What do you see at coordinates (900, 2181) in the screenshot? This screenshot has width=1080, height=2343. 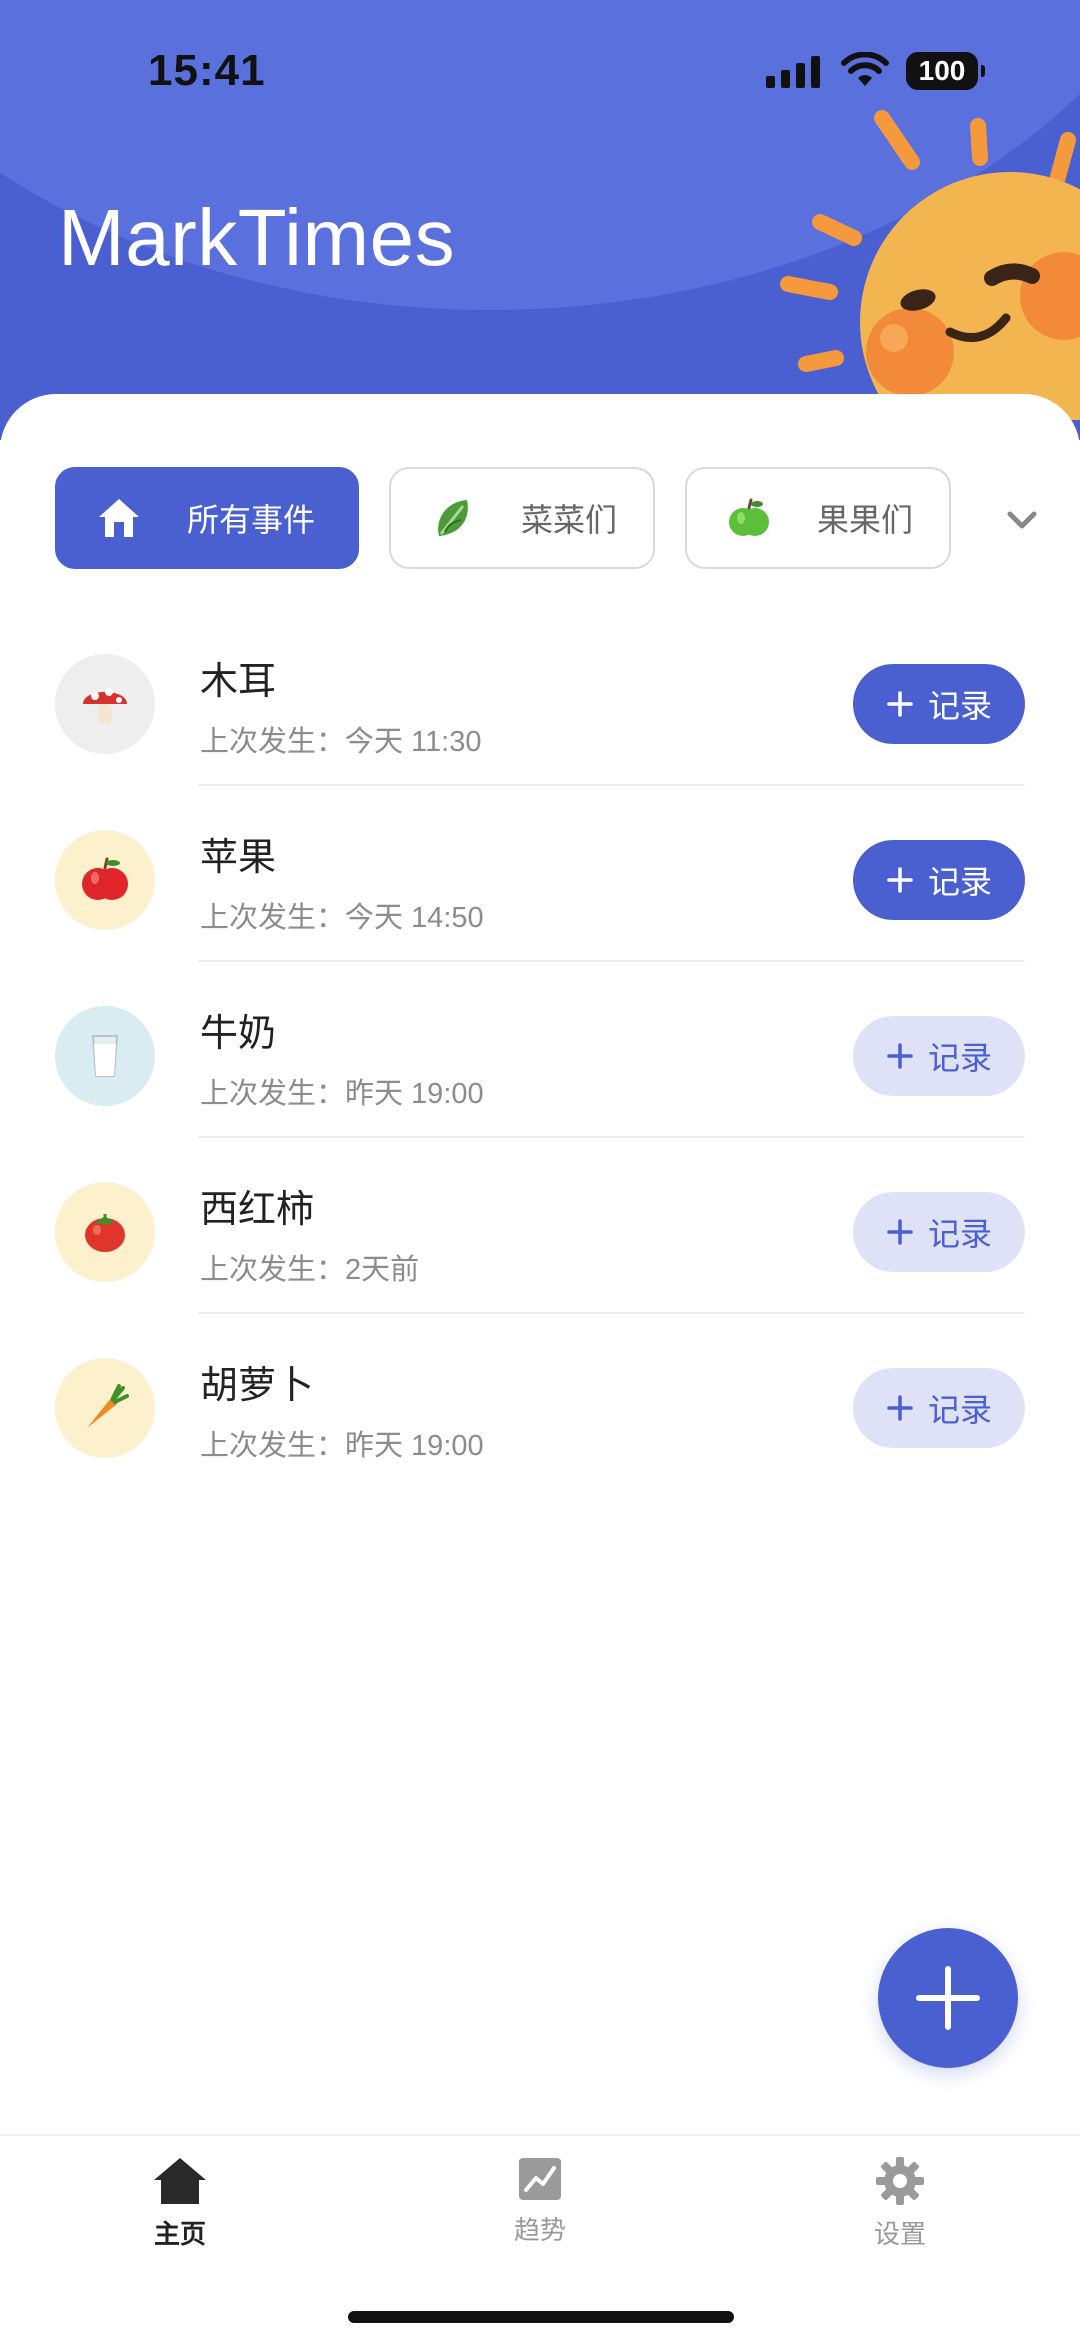 I see `gear-icon` at bounding box center [900, 2181].